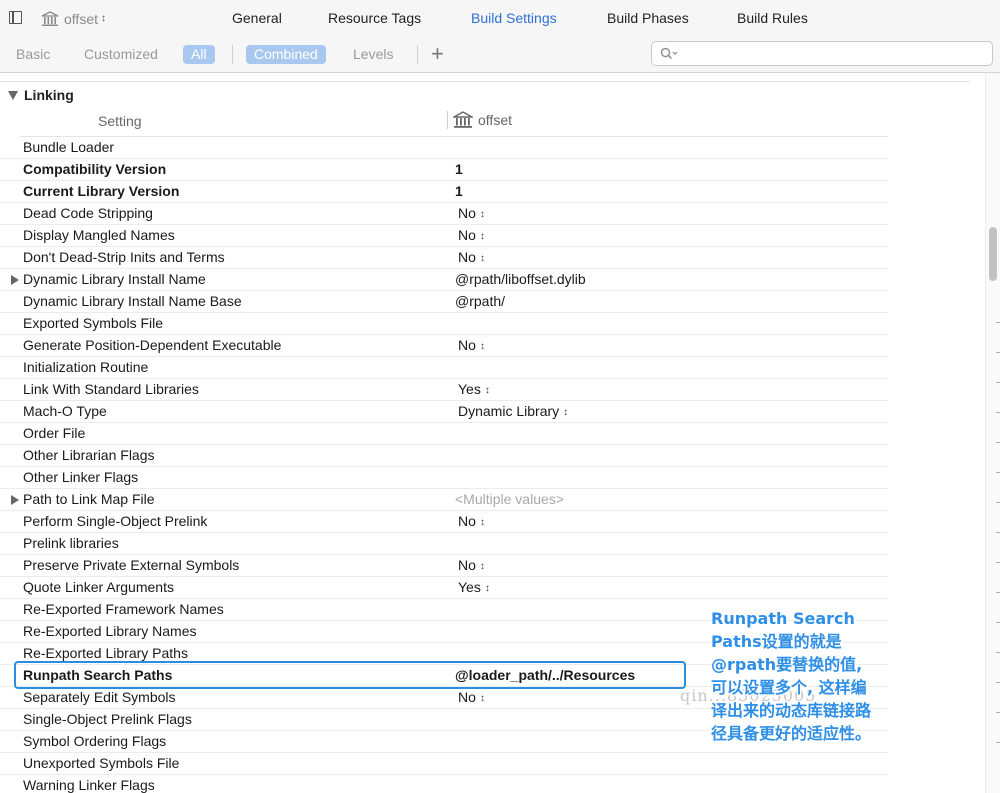  I want to click on setting-row-unexported-symbols-file: Unexported Symbols File, so click(444, 764).